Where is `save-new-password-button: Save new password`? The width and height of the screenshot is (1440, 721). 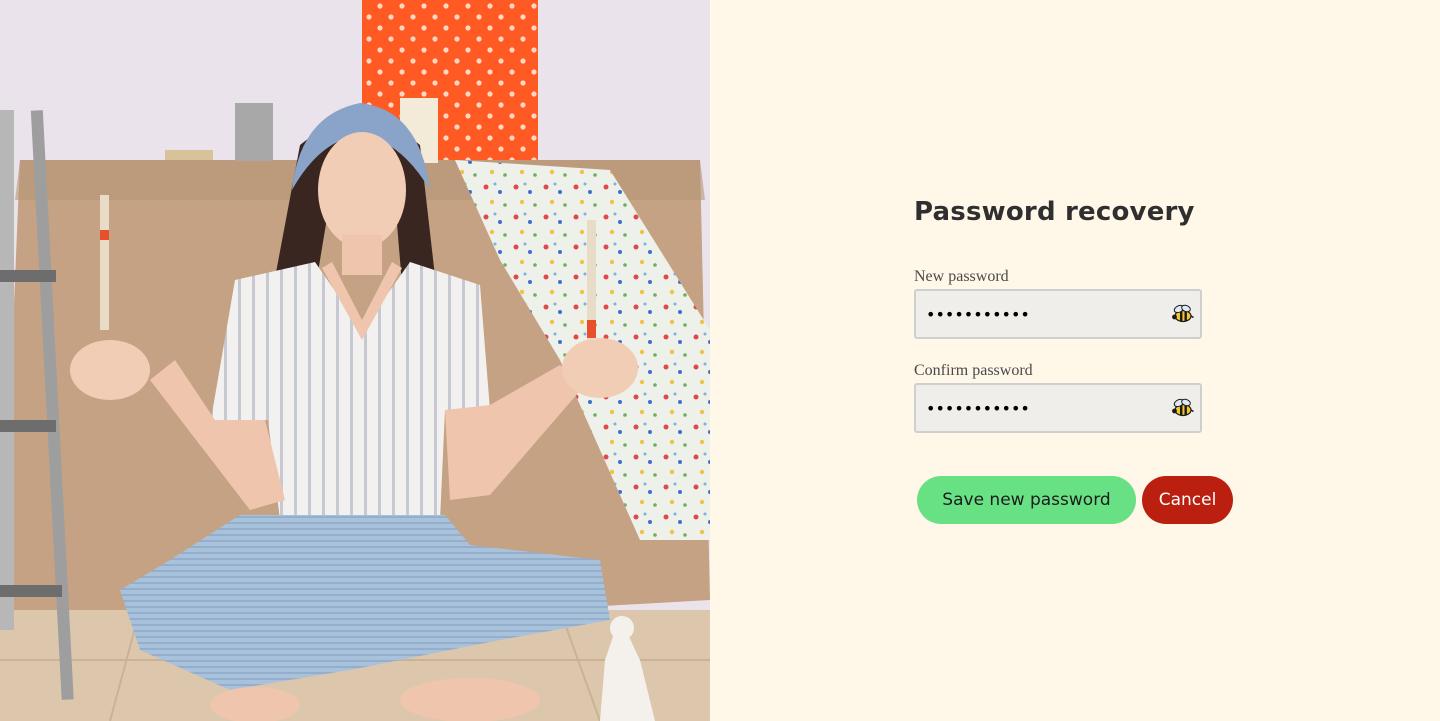
save-new-password-button: Save new password is located at coordinates (1026, 500).